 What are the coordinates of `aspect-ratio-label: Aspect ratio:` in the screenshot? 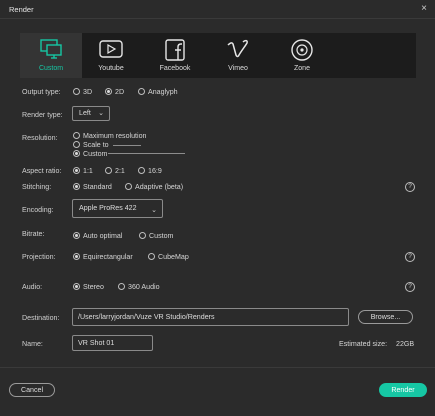 It's located at (42, 171).